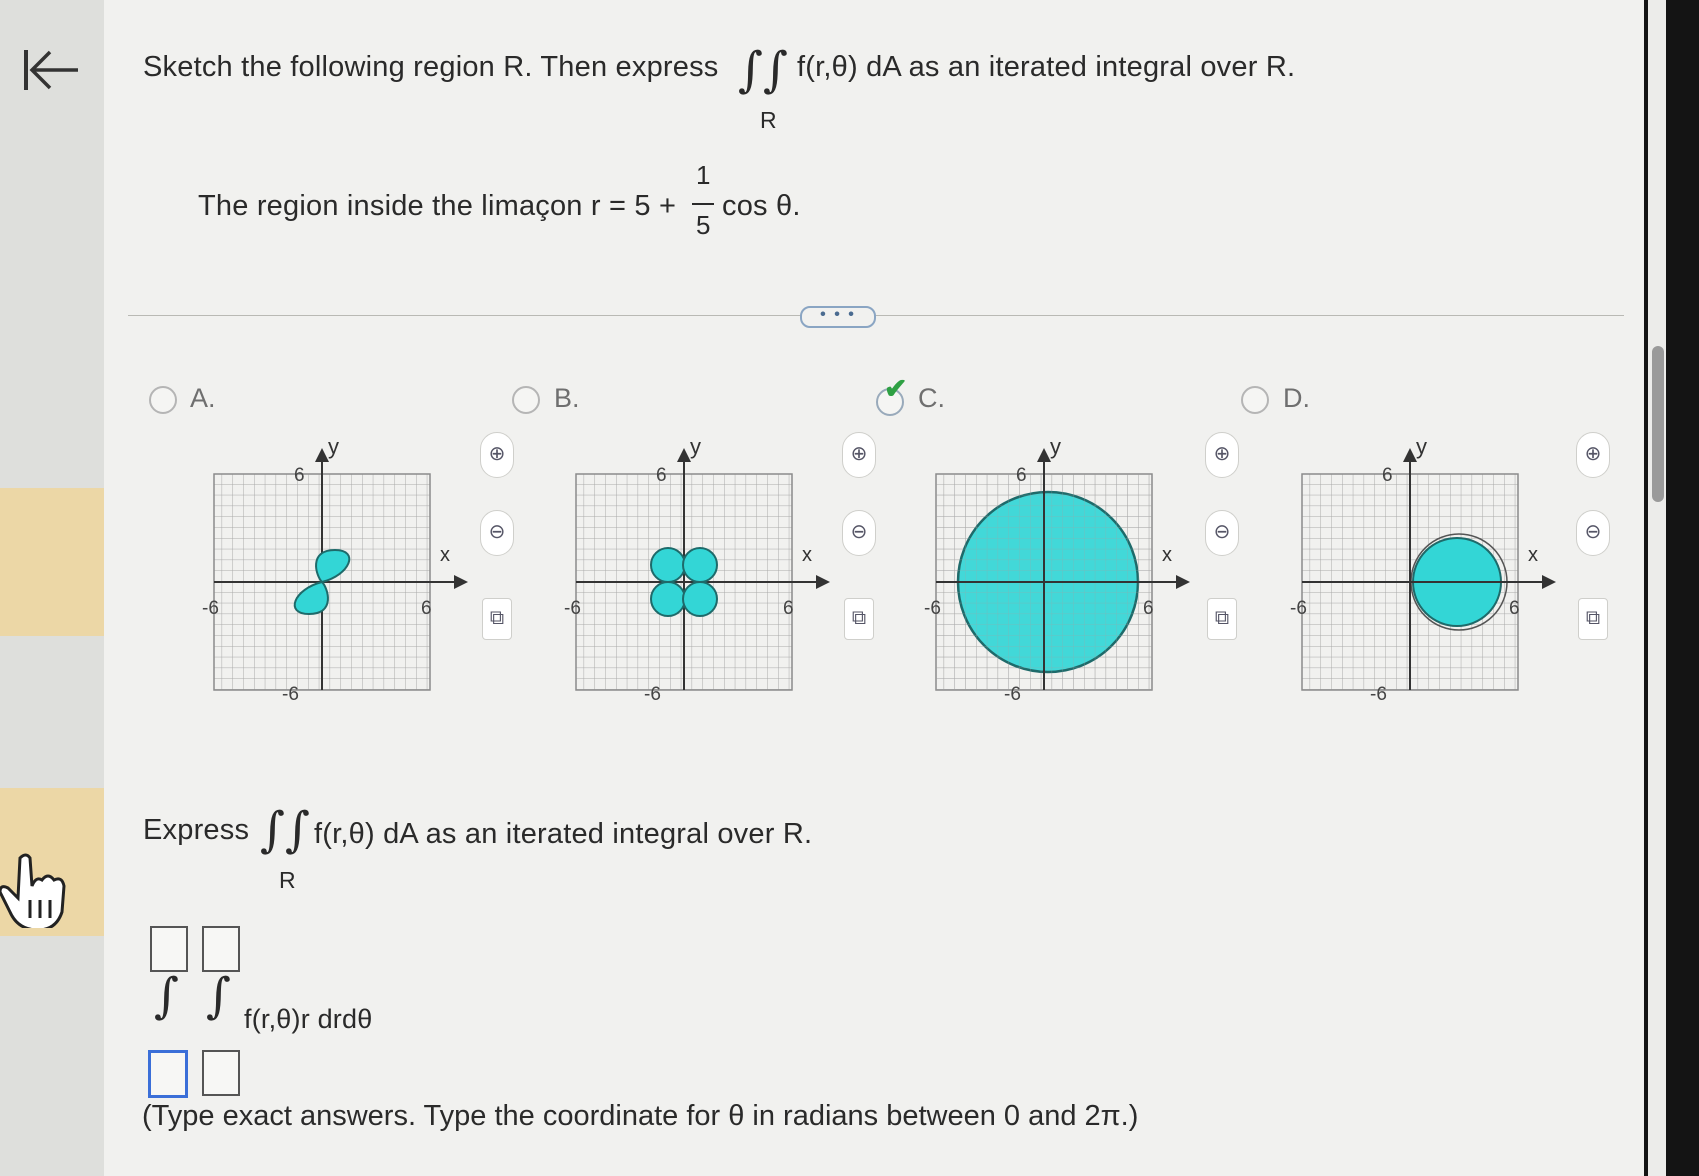  I want to click on outer-upper-limit-box, so click(169, 949).